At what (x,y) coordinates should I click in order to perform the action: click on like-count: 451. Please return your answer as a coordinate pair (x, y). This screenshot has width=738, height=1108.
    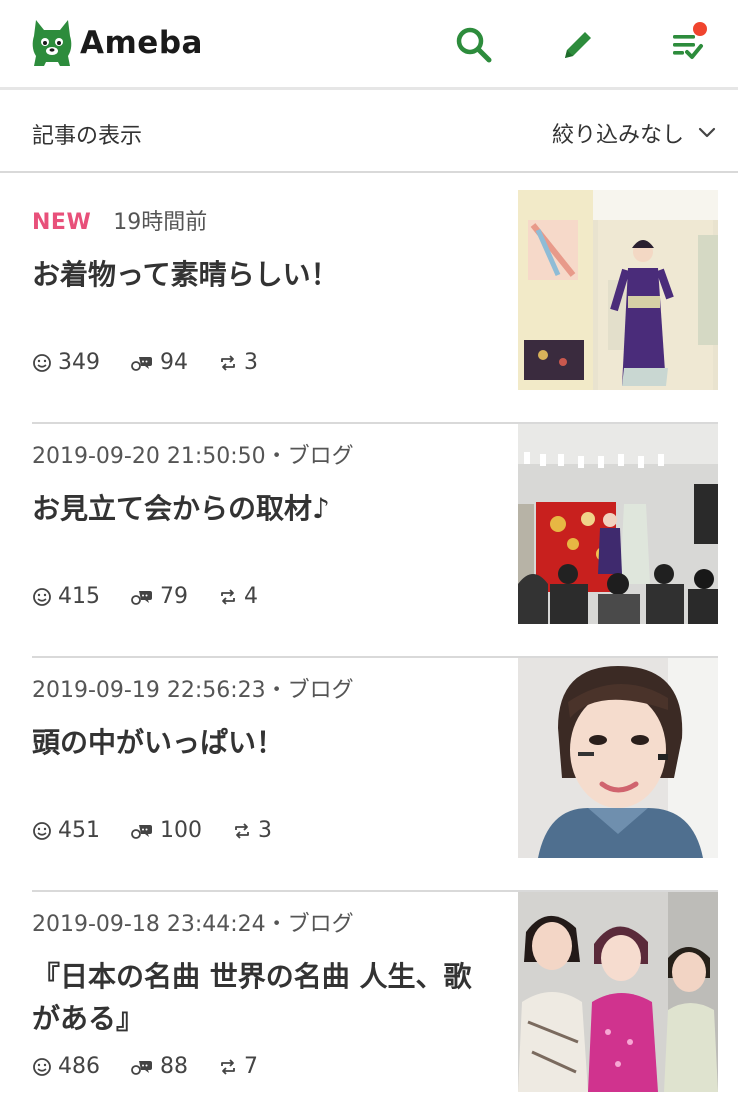
    Looking at the image, I should click on (66, 830).